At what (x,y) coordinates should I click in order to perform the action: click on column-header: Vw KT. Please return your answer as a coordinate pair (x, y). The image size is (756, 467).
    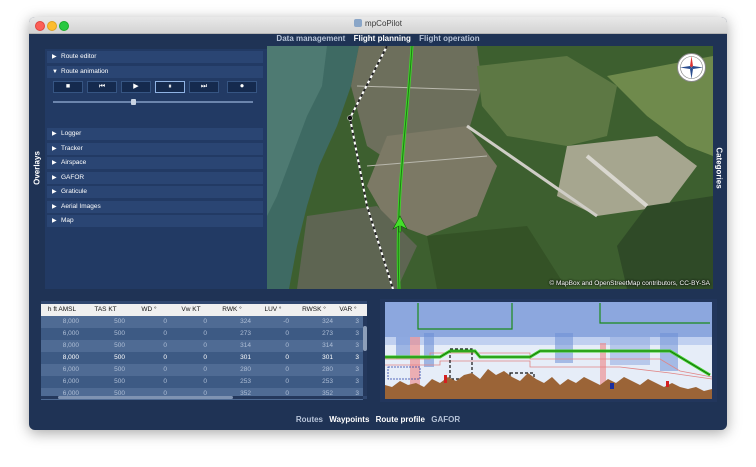
    Looking at the image, I should click on (191, 310).